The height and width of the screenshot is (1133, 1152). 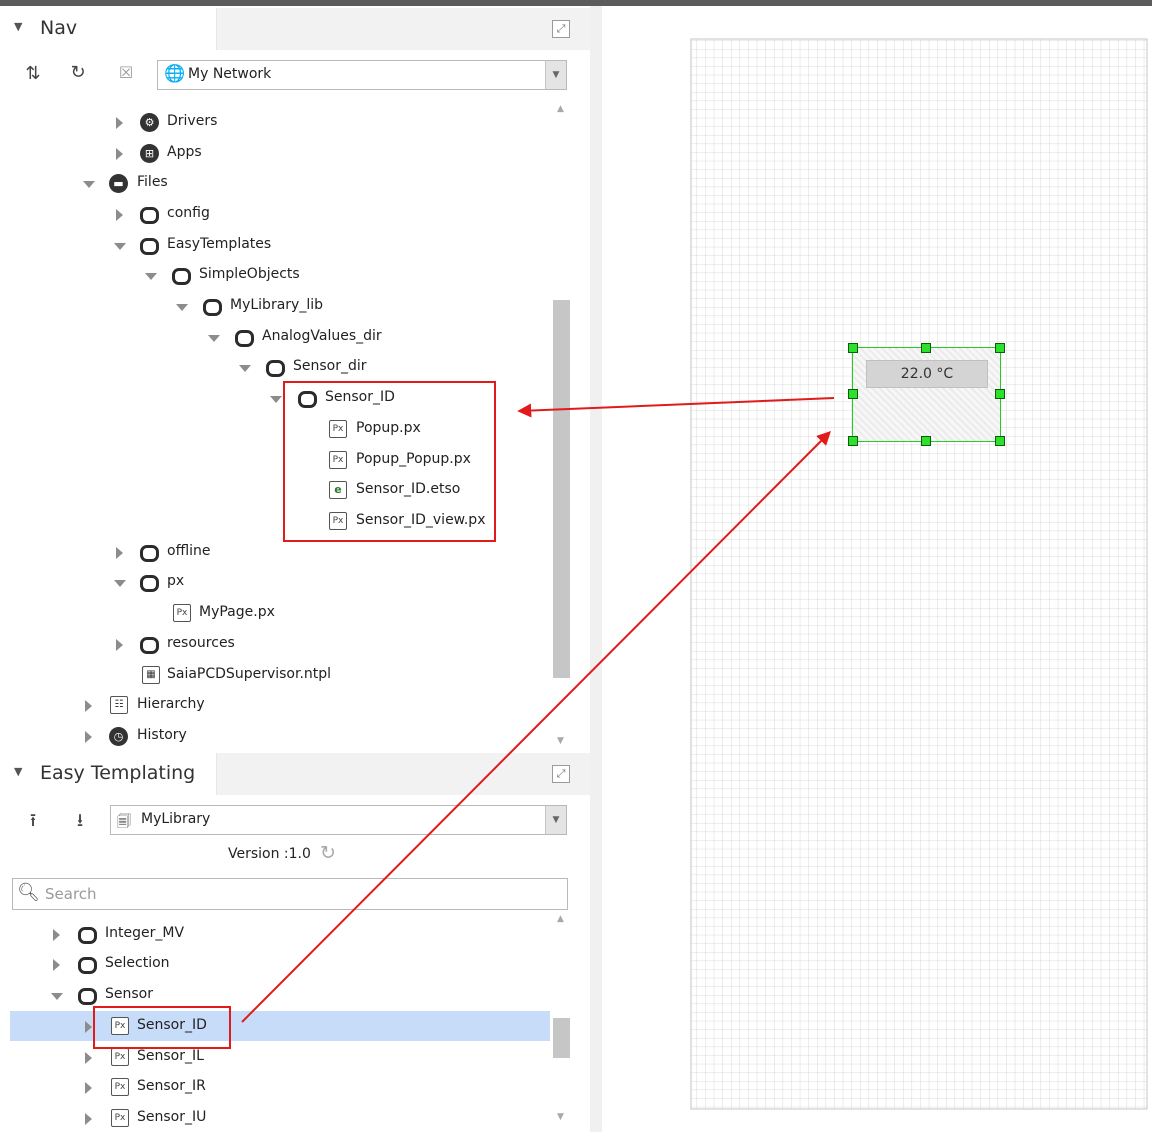 I want to click on nav-tab: ▼ Nav, so click(x=108, y=29).